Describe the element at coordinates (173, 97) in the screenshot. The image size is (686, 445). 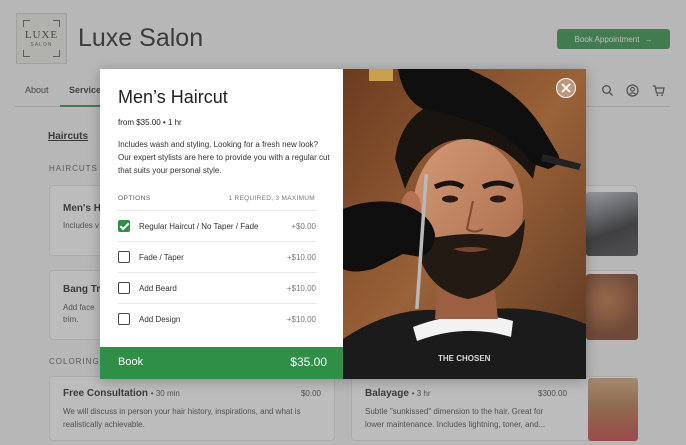
I see `modal-title: Men’s Haircut` at that location.